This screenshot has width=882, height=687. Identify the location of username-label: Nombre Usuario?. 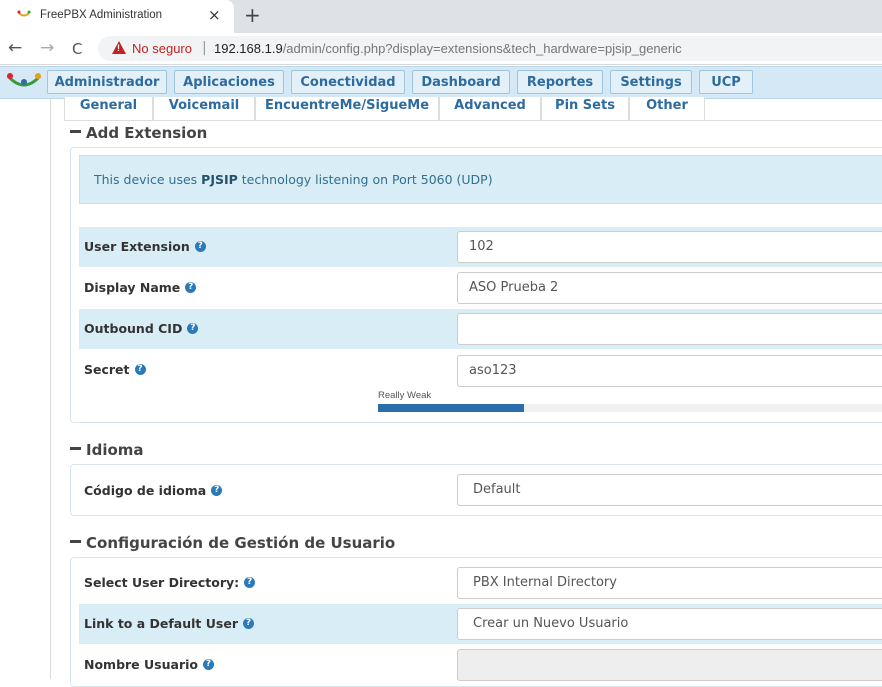
(149, 664).